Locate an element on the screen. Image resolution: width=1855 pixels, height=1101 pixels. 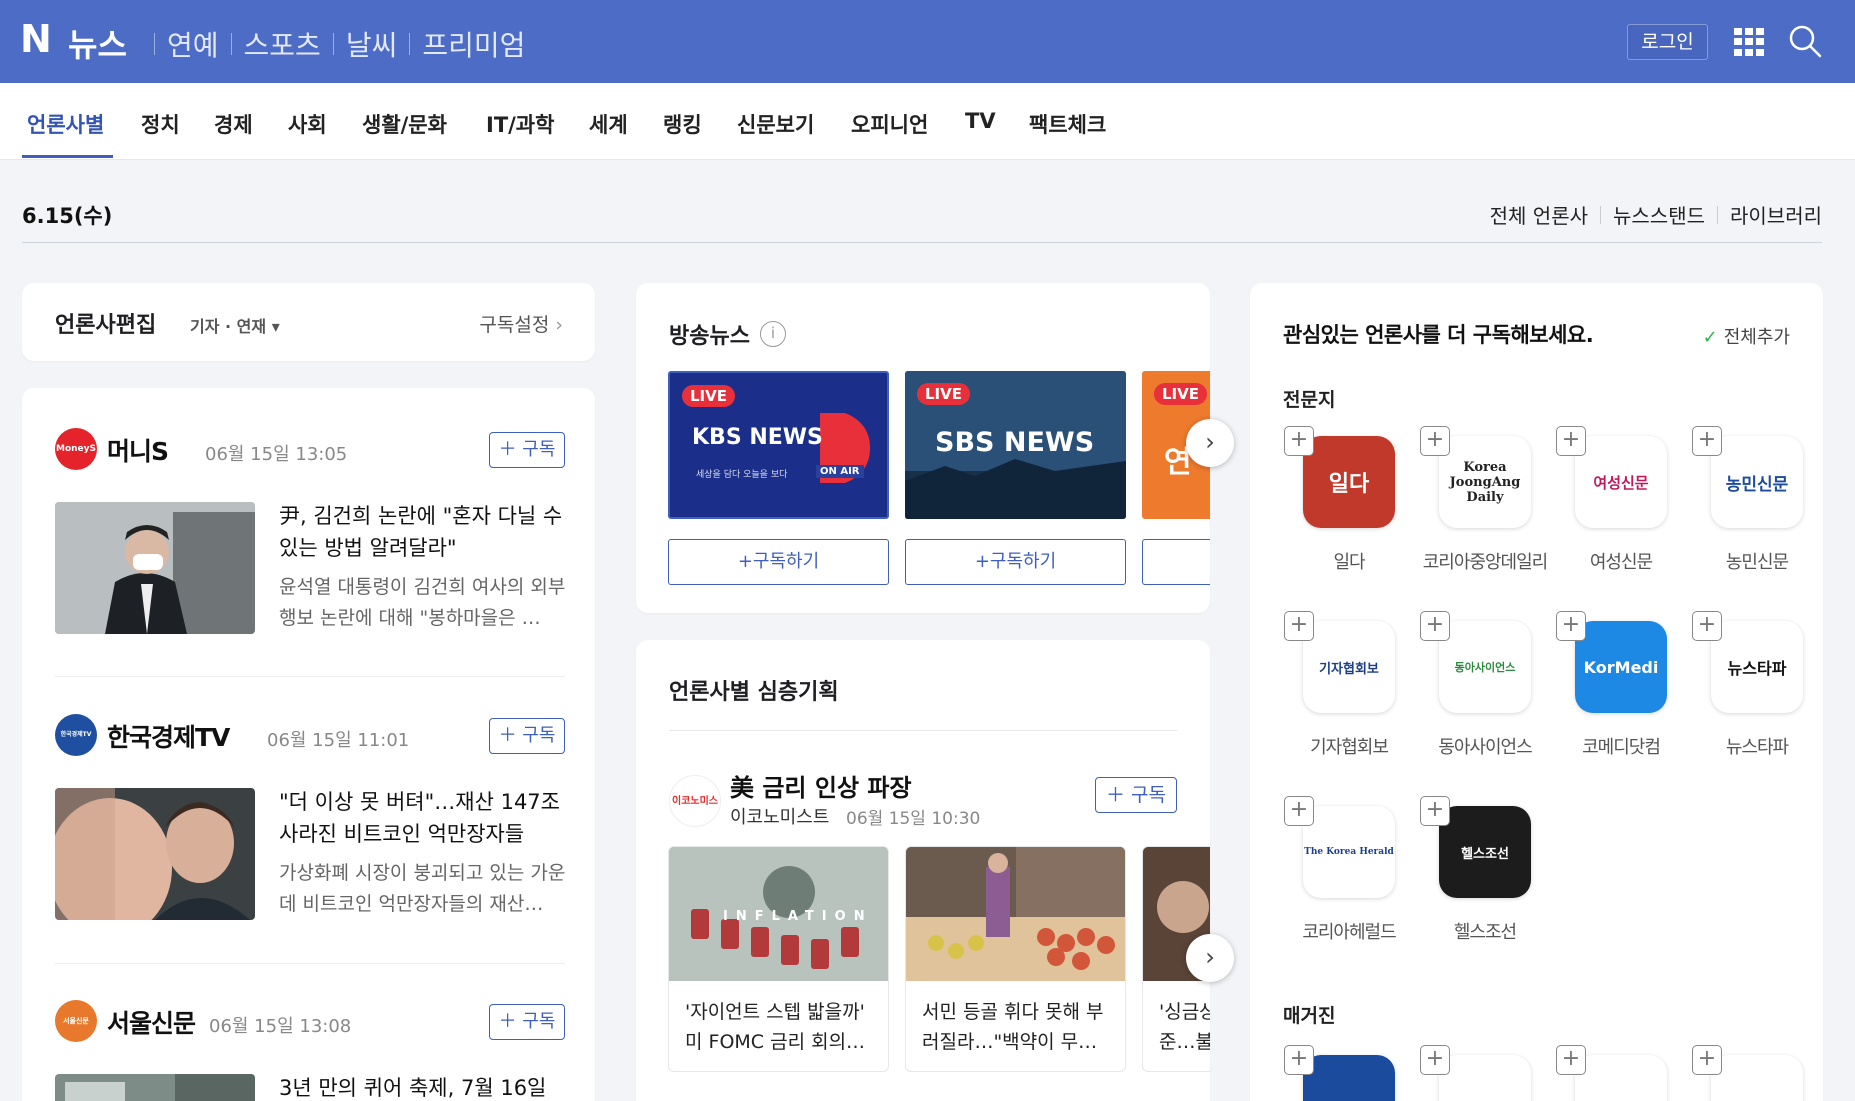
tab-life-culture: 생활/문화 is located at coordinates (404, 124).